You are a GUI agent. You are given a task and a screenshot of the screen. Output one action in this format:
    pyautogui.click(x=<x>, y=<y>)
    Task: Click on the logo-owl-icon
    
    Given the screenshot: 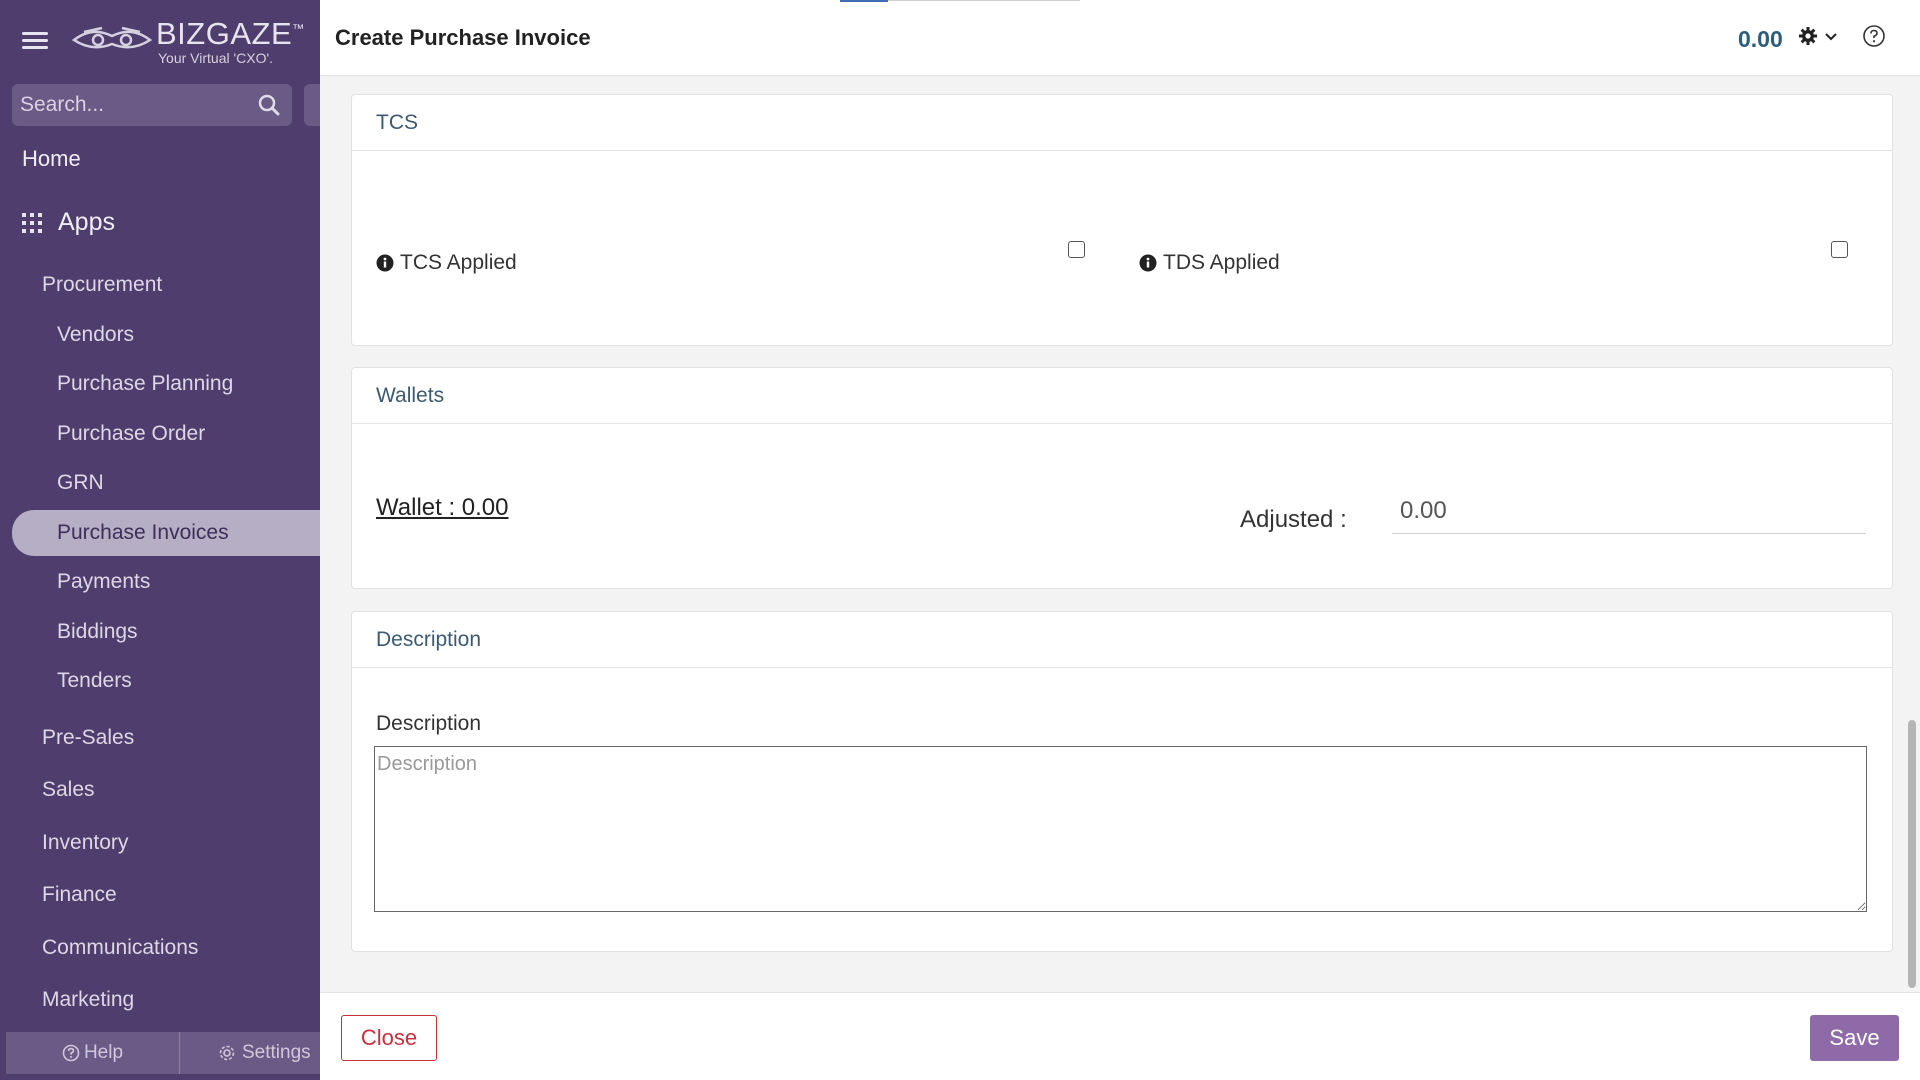 What is the action you would take?
    pyautogui.click(x=112, y=37)
    